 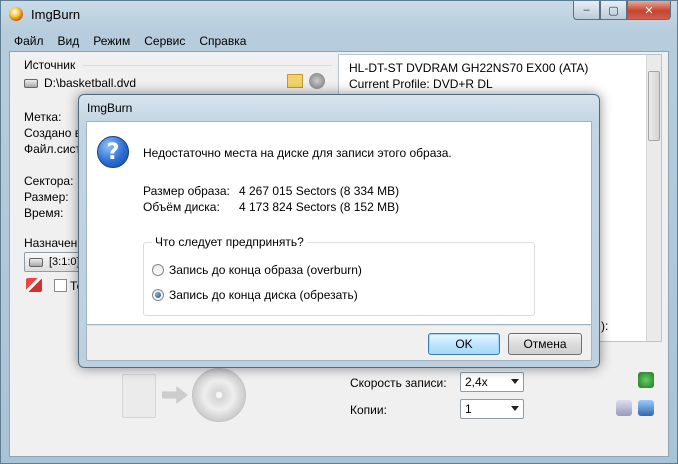 I want to click on disc-size-label: Объём диска:, so click(x=181, y=207).